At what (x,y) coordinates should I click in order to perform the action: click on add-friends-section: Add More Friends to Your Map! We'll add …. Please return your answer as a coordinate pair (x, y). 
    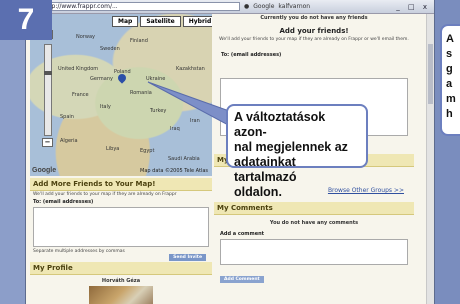
    Looking at the image, I should click on (121, 219).